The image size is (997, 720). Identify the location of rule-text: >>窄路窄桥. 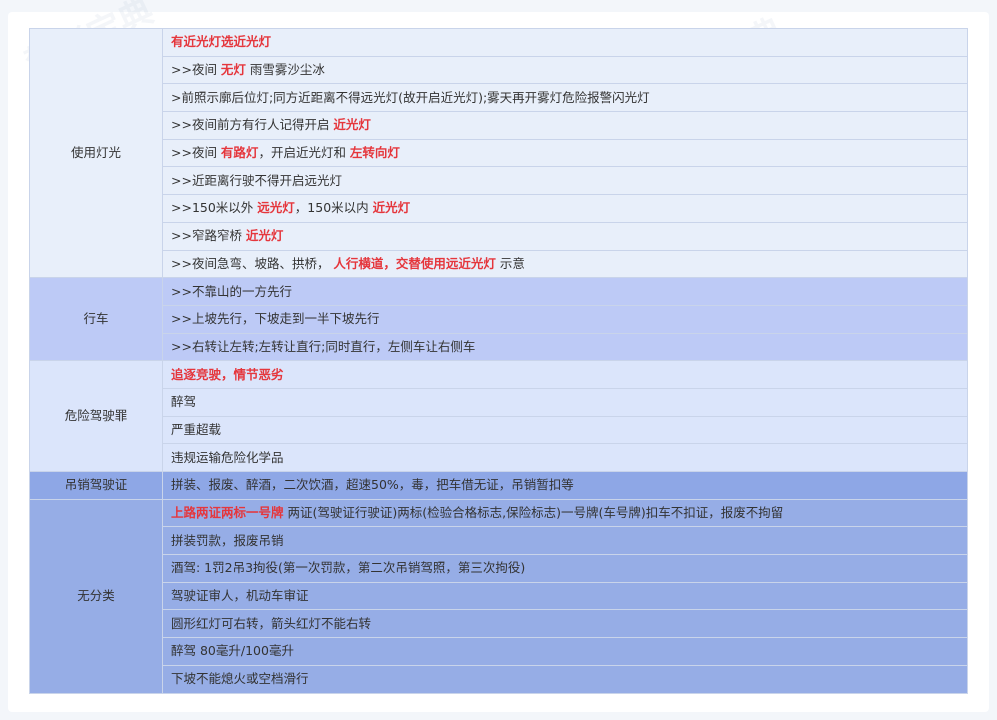
(208, 236).